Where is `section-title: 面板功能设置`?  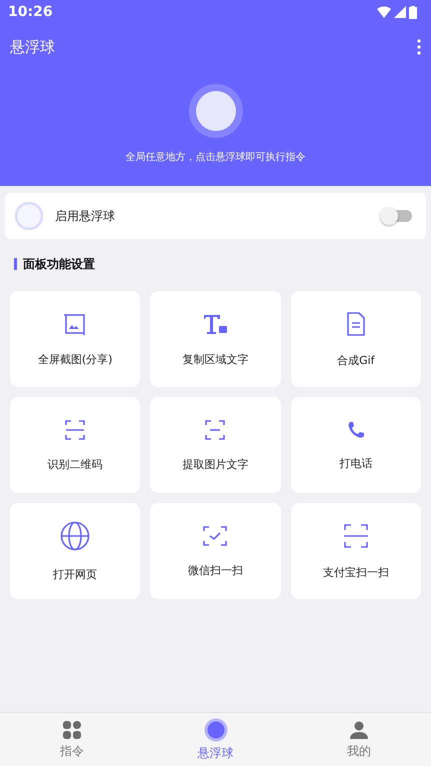
section-title: 面板功能设置 is located at coordinates (59, 264).